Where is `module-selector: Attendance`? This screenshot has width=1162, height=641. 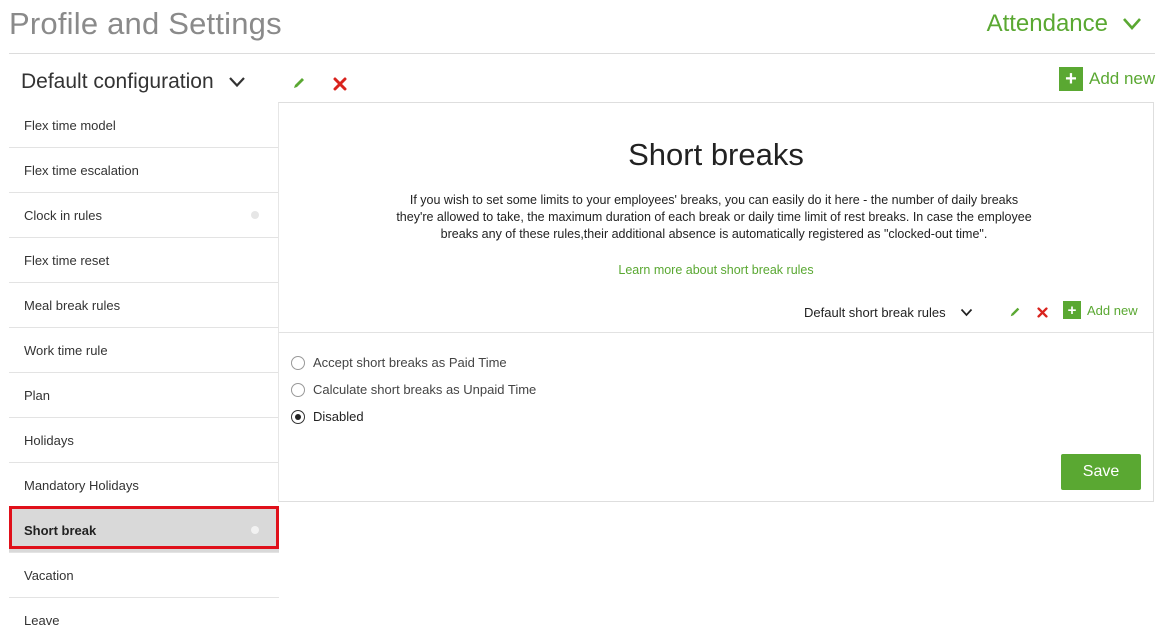
module-selector: Attendance is located at coordinates (1064, 24).